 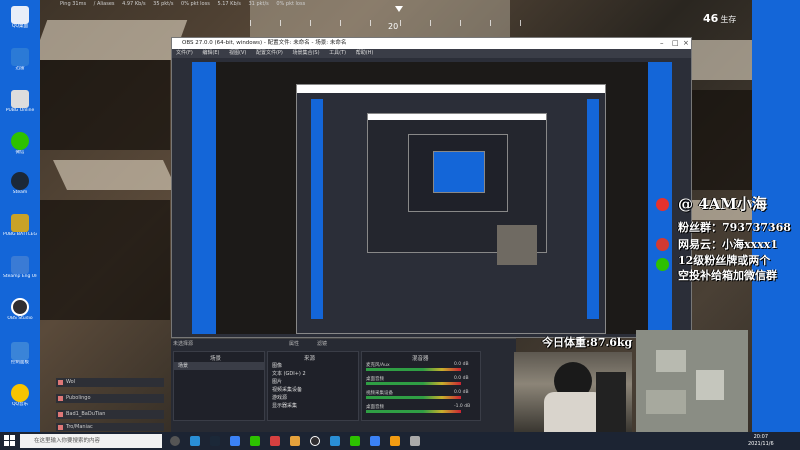 What do you see at coordinates (110, 414) in the screenshot?
I see `app-list-item: Bad1_BaDuTian` at bounding box center [110, 414].